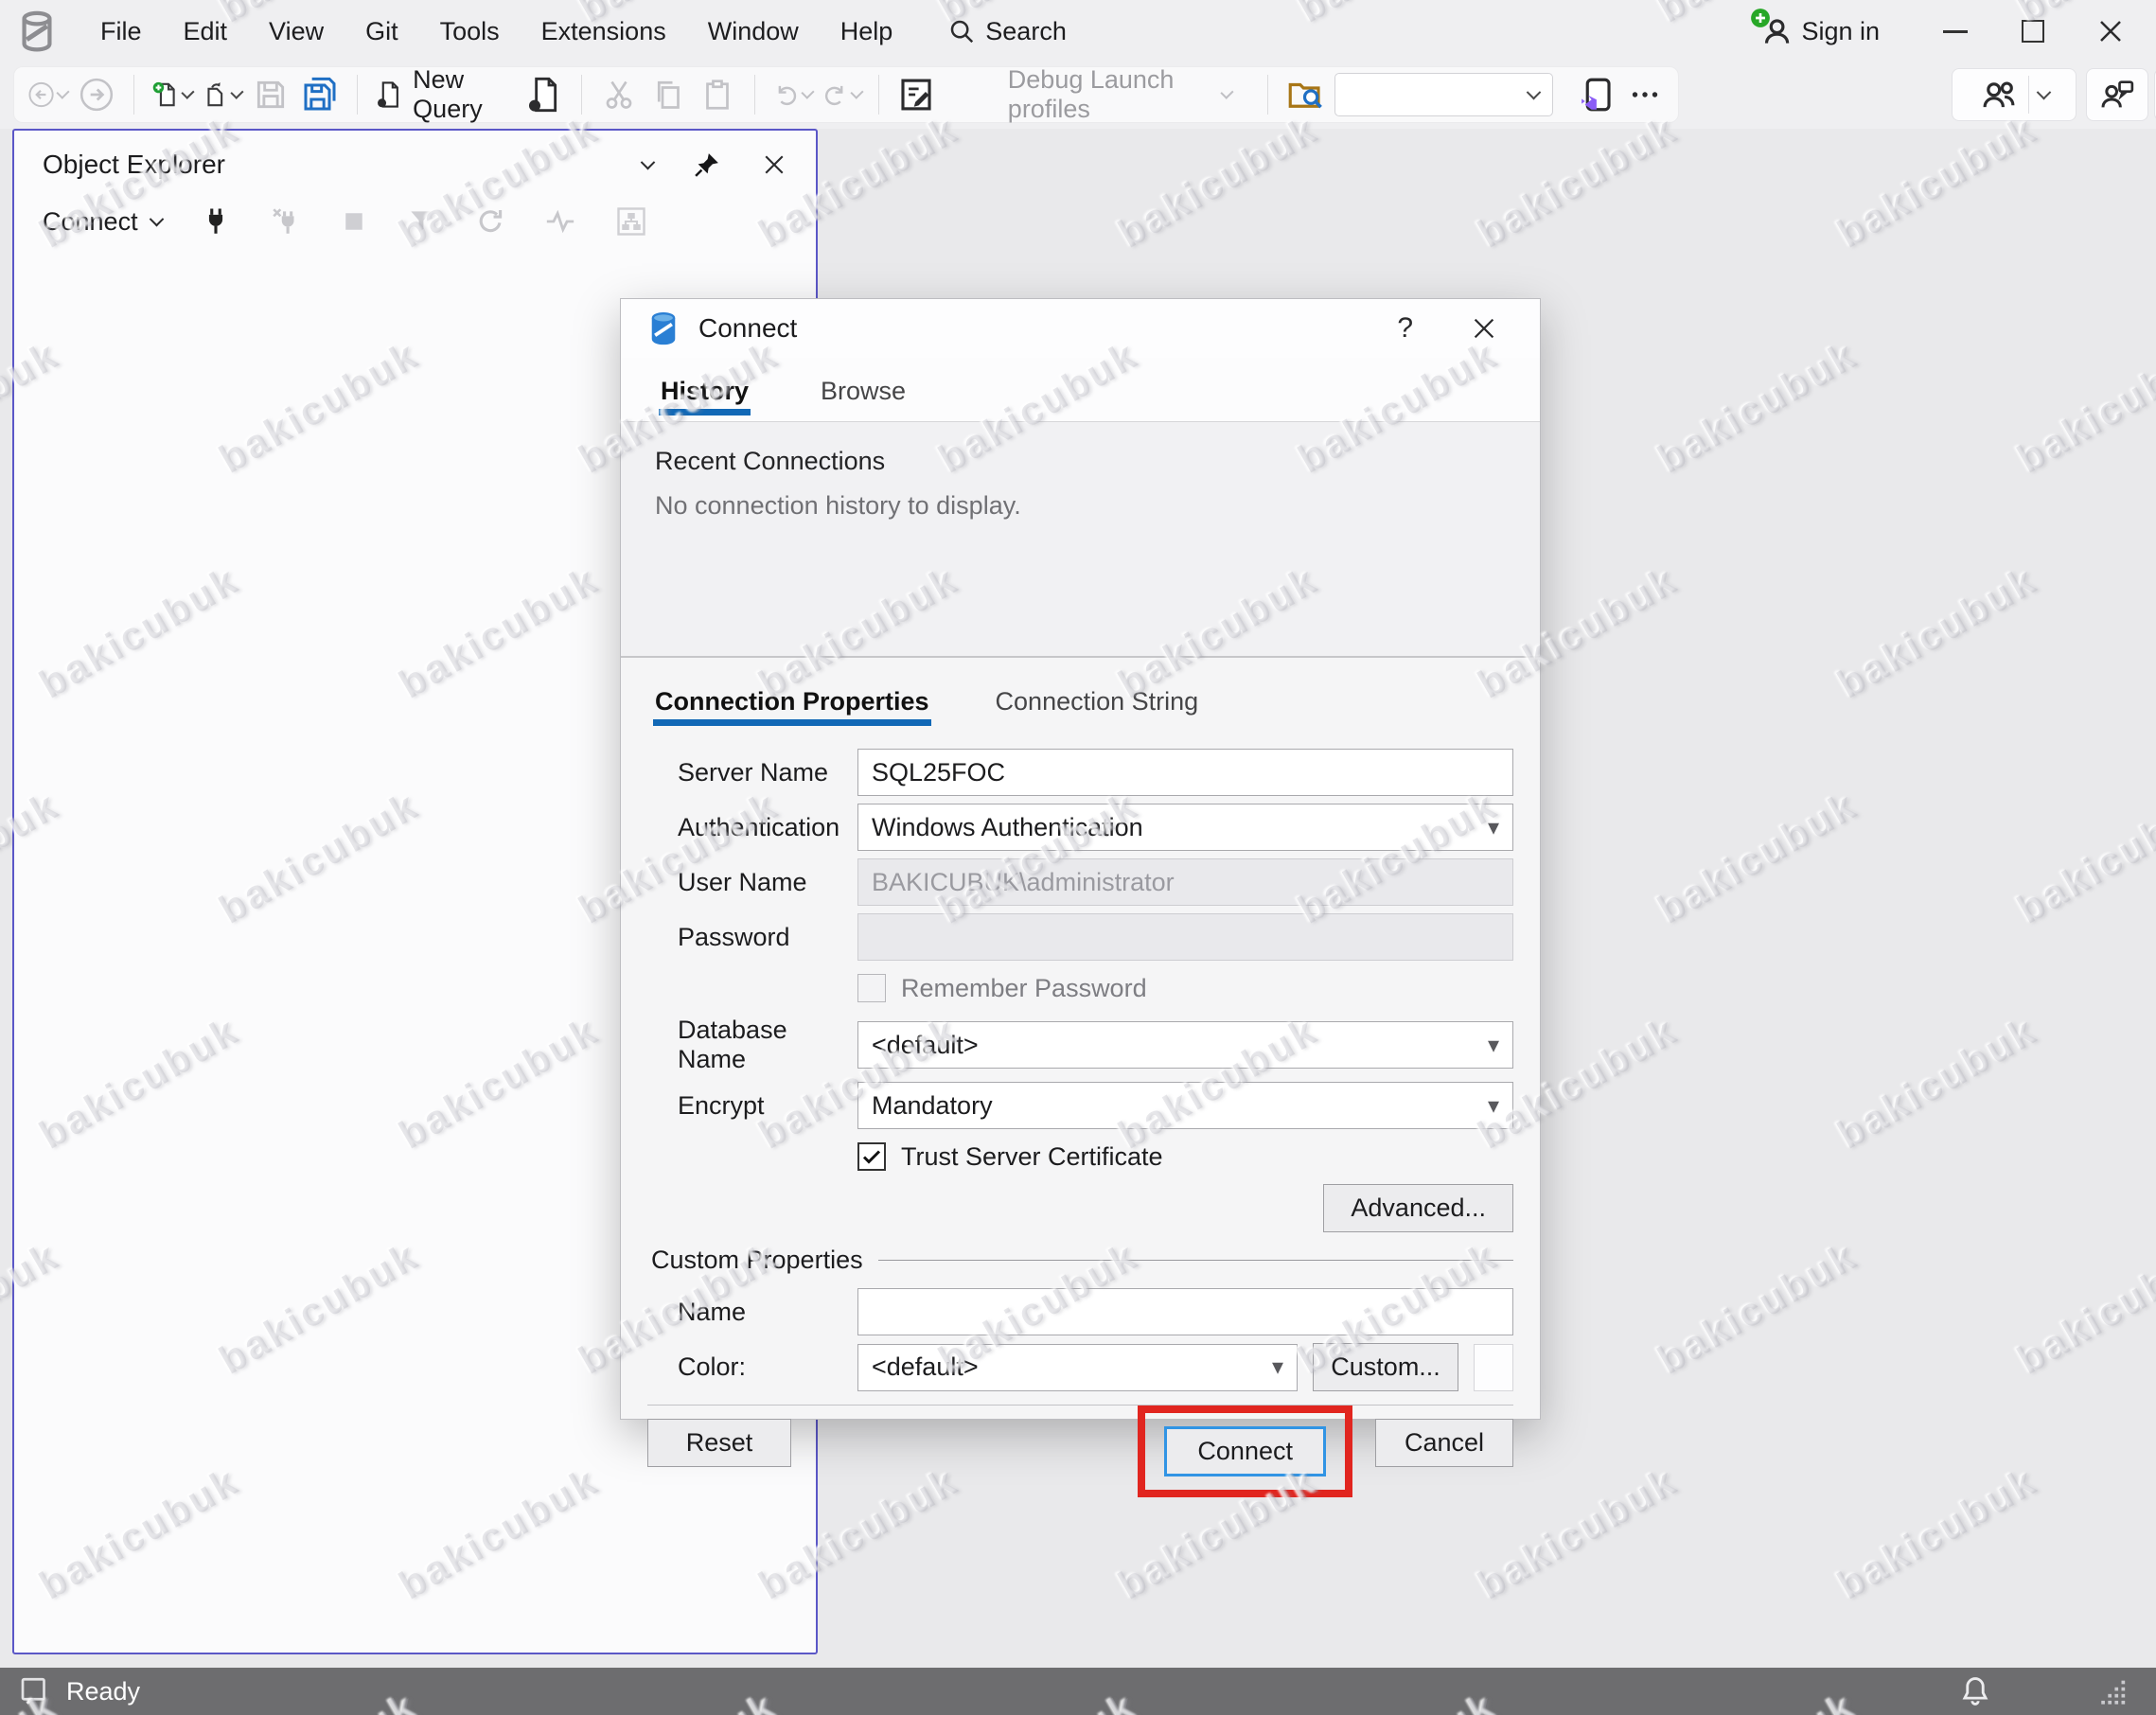 This screenshot has width=2156, height=1715. What do you see at coordinates (1185, 1311) in the screenshot?
I see `custom-name-input` at bounding box center [1185, 1311].